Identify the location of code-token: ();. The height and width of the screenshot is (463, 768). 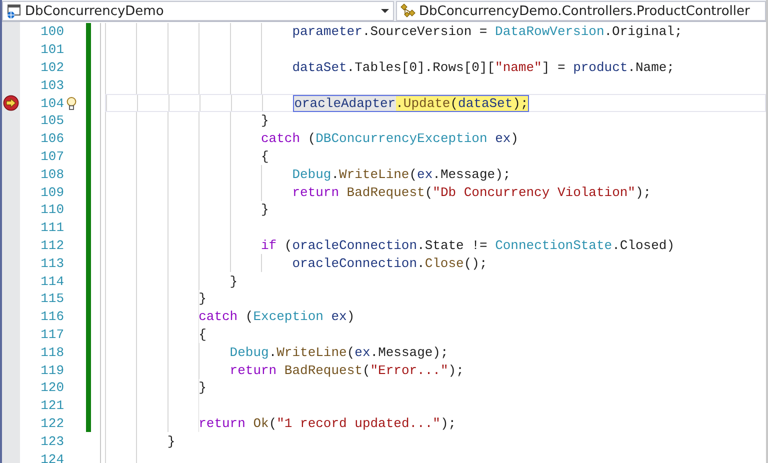
(476, 263).